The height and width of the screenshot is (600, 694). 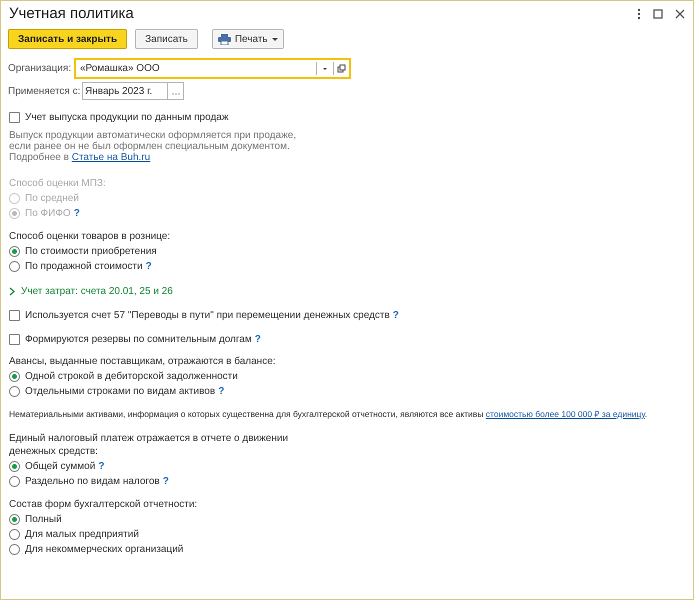 I want to click on close-icon, so click(x=680, y=14).